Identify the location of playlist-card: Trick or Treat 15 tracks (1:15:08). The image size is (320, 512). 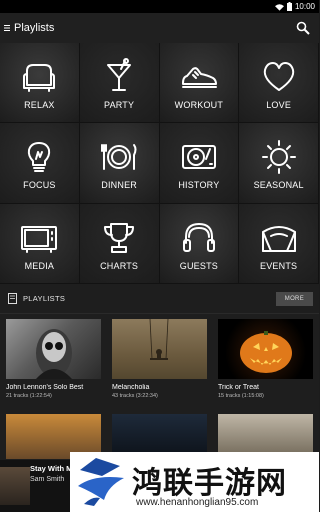
(265, 359).